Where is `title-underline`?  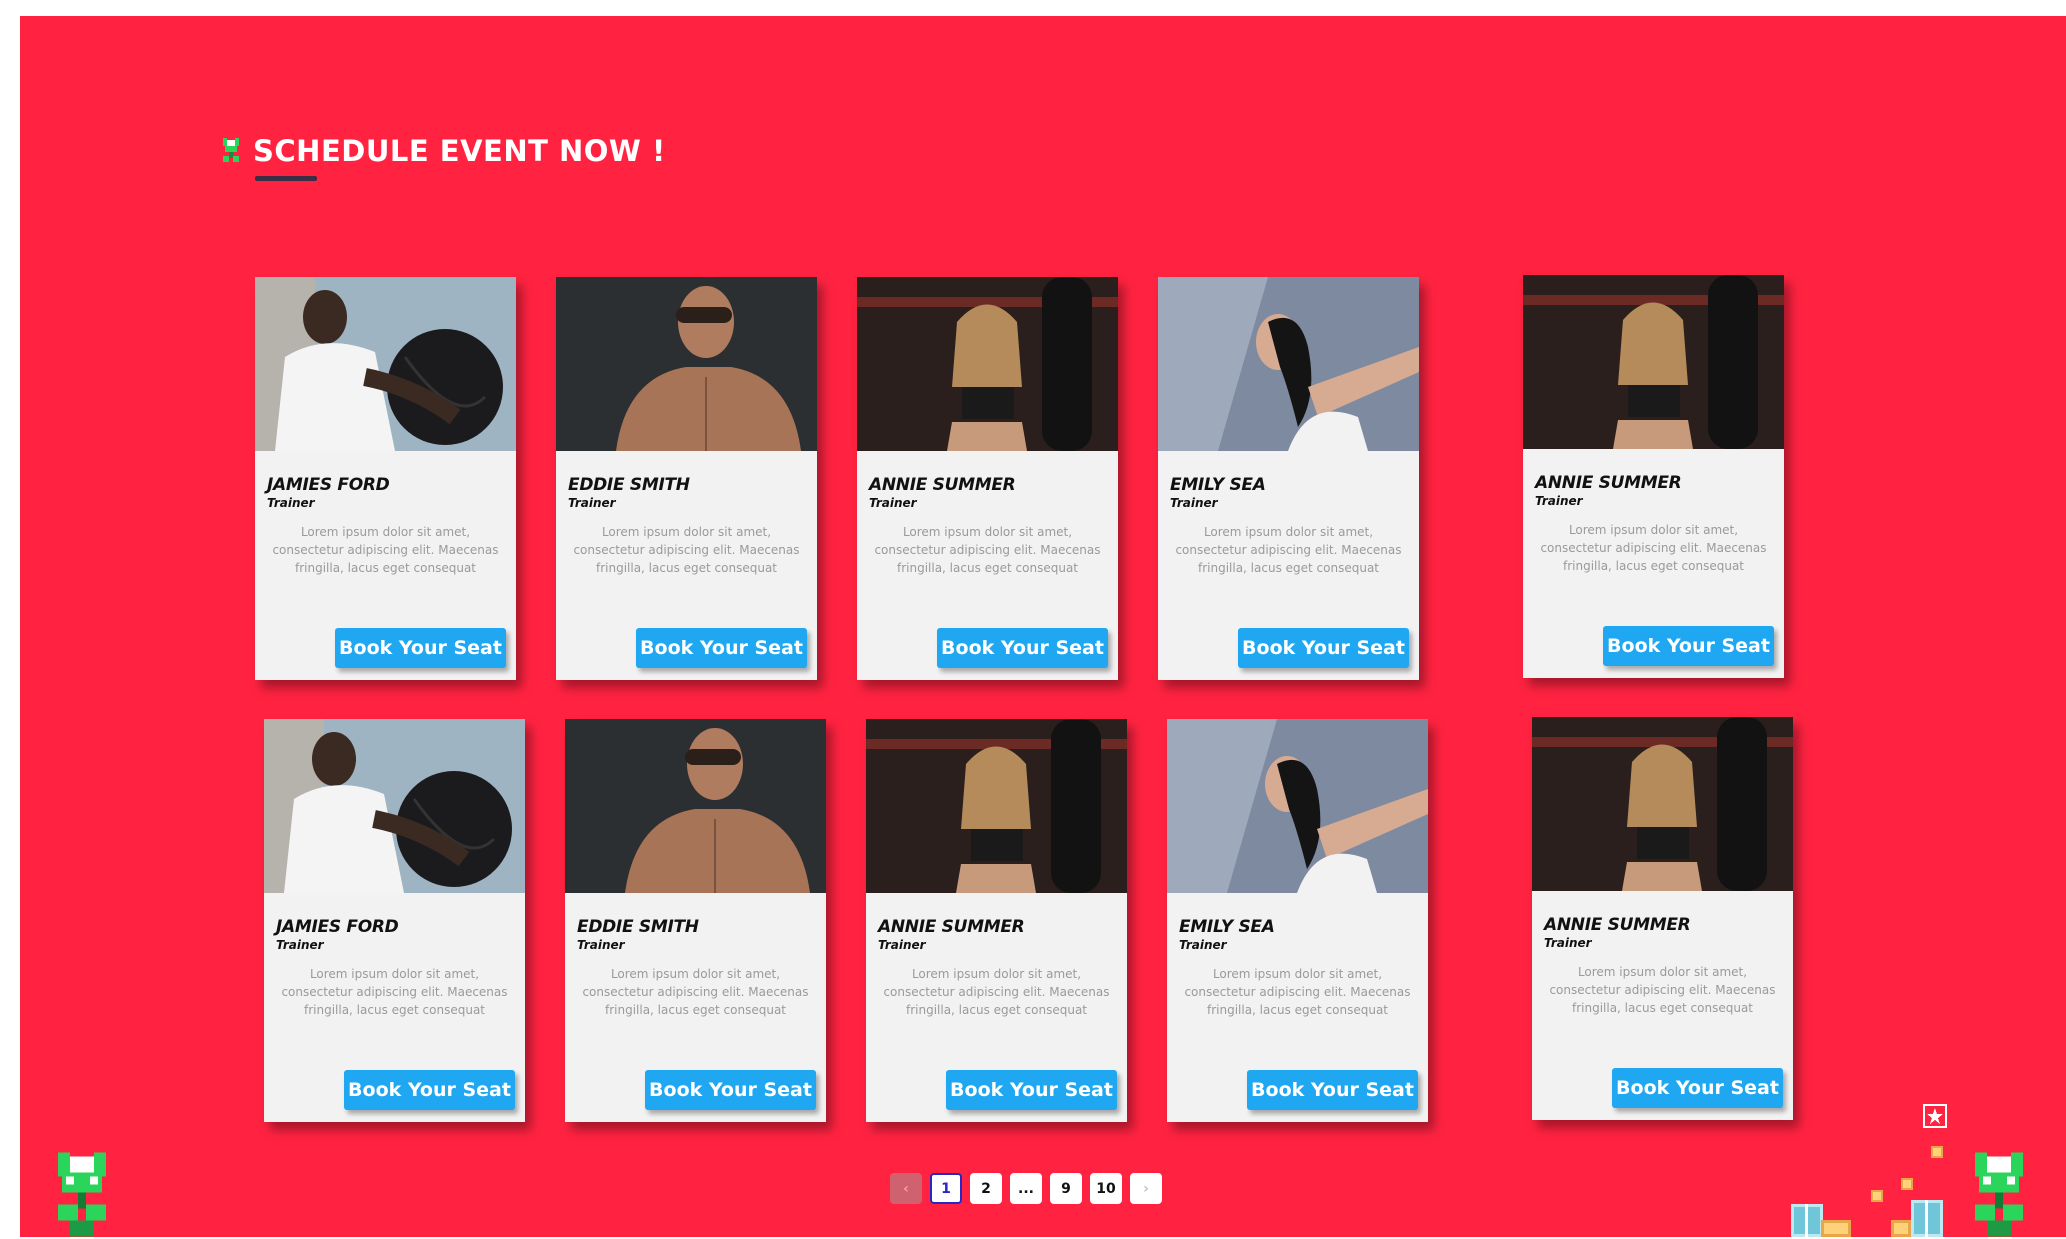 title-underline is located at coordinates (286, 178).